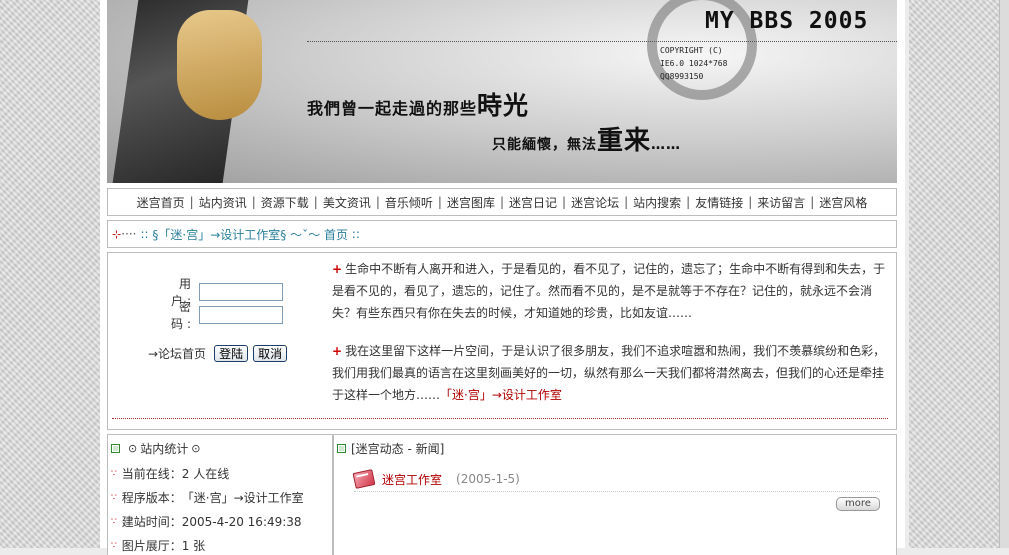 This screenshot has height=555, width=1009. I want to click on crosshair-icon: ⊹, so click(117, 234).